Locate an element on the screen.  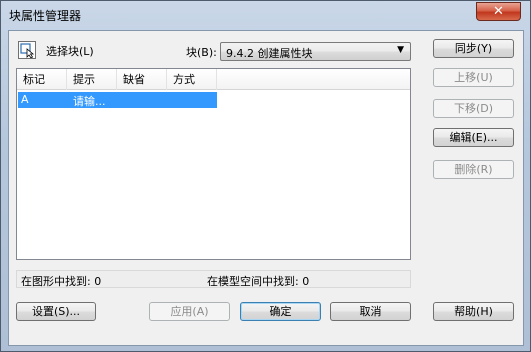
sync-button: 同步(Y) is located at coordinates (473, 48).